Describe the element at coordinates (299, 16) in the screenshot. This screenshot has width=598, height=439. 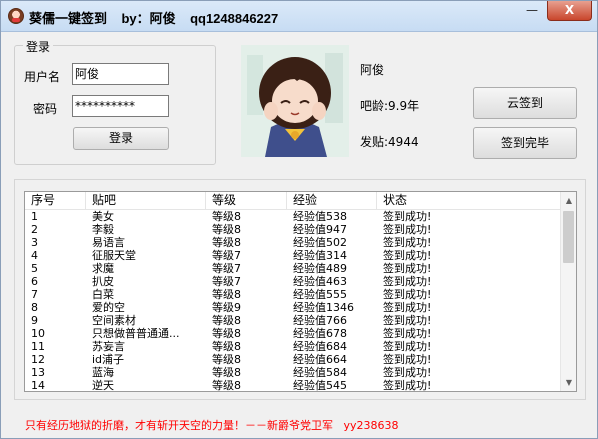
I see `title-bar: 葵儒一键签到 by：阿俊 qq1248846227 — X` at that location.